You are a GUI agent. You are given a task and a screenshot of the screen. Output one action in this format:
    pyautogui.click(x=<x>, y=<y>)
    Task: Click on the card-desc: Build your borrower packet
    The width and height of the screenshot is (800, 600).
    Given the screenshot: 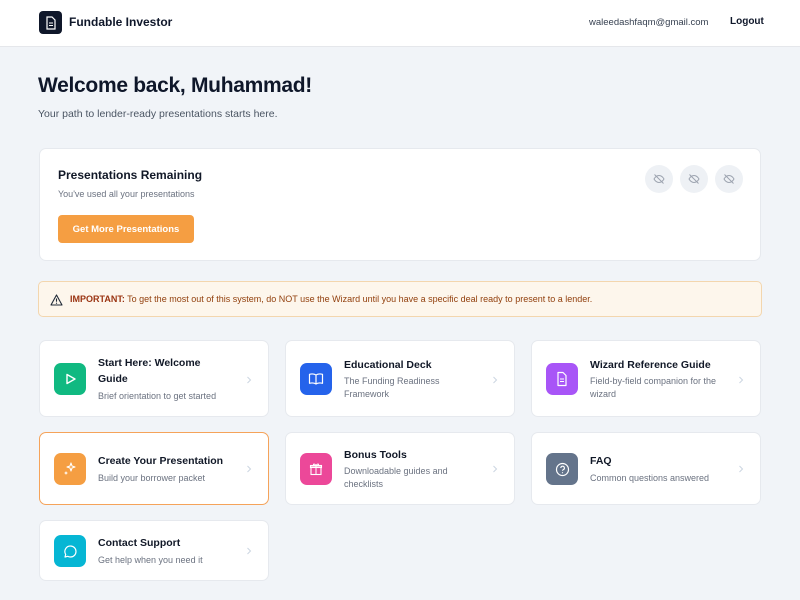 What is the action you would take?
    pyautogui.click(x=152, y=478)
    